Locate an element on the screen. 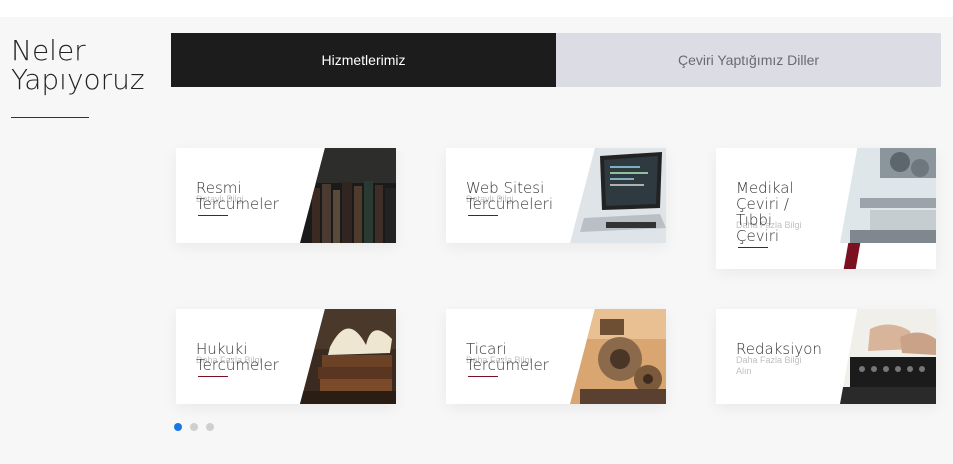  section-title-line1: Neler is located at coordinates (48, 50).